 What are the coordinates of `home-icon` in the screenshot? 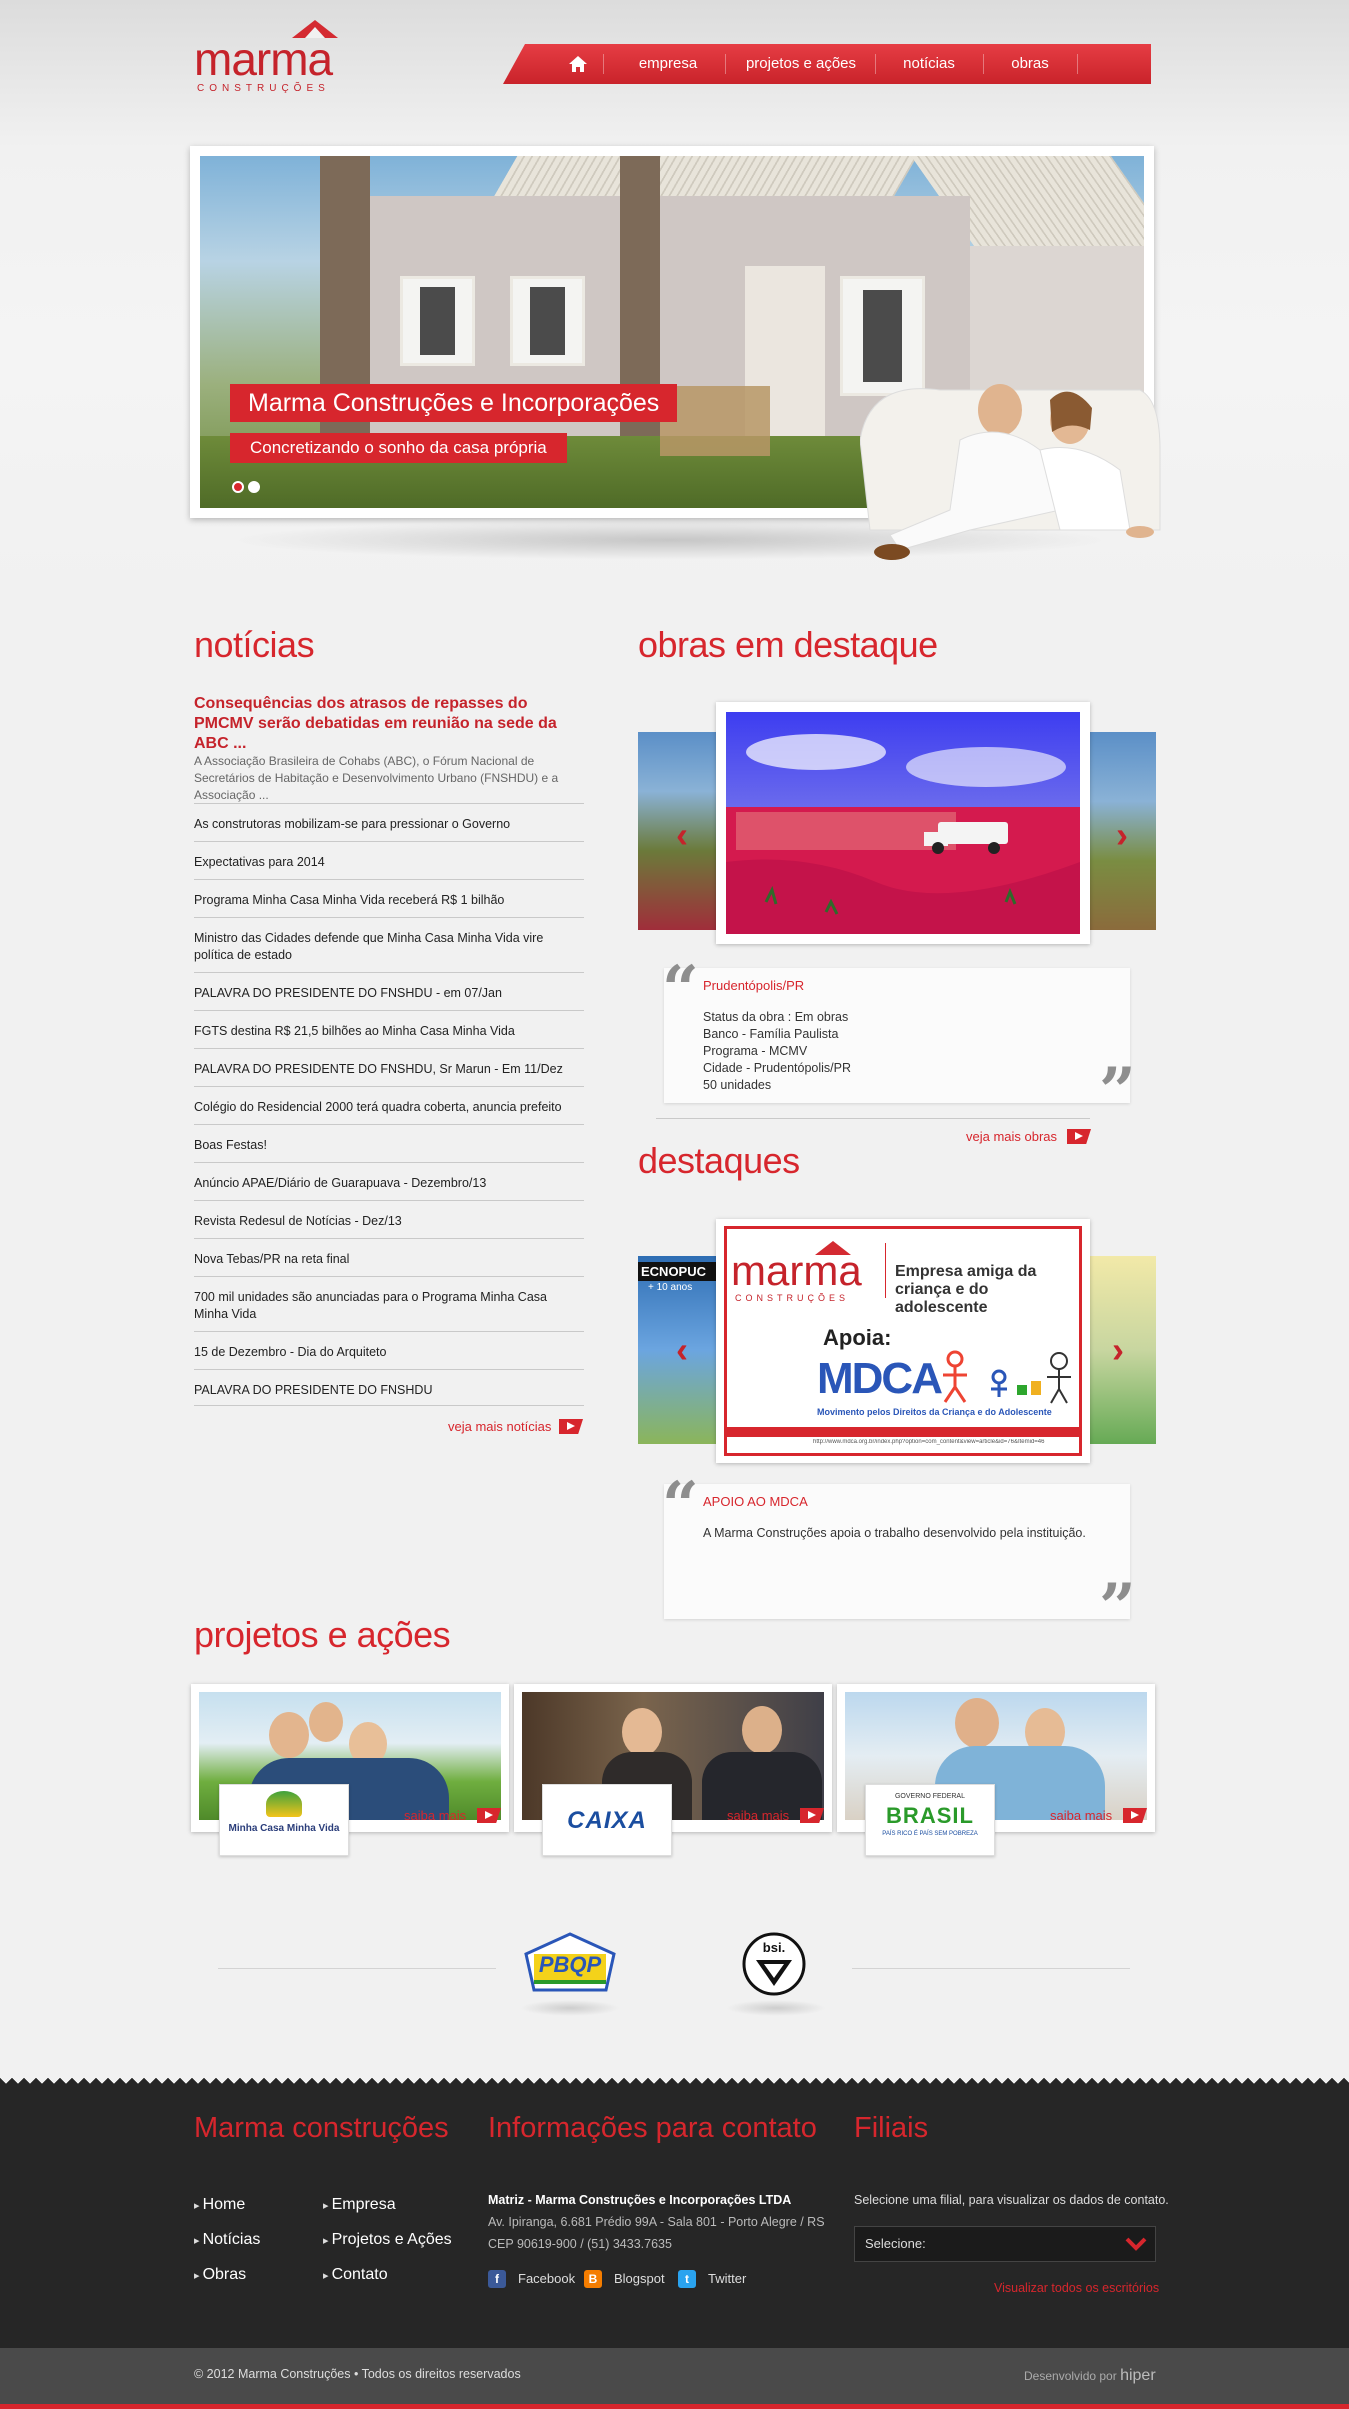 It's located at (578, 64).